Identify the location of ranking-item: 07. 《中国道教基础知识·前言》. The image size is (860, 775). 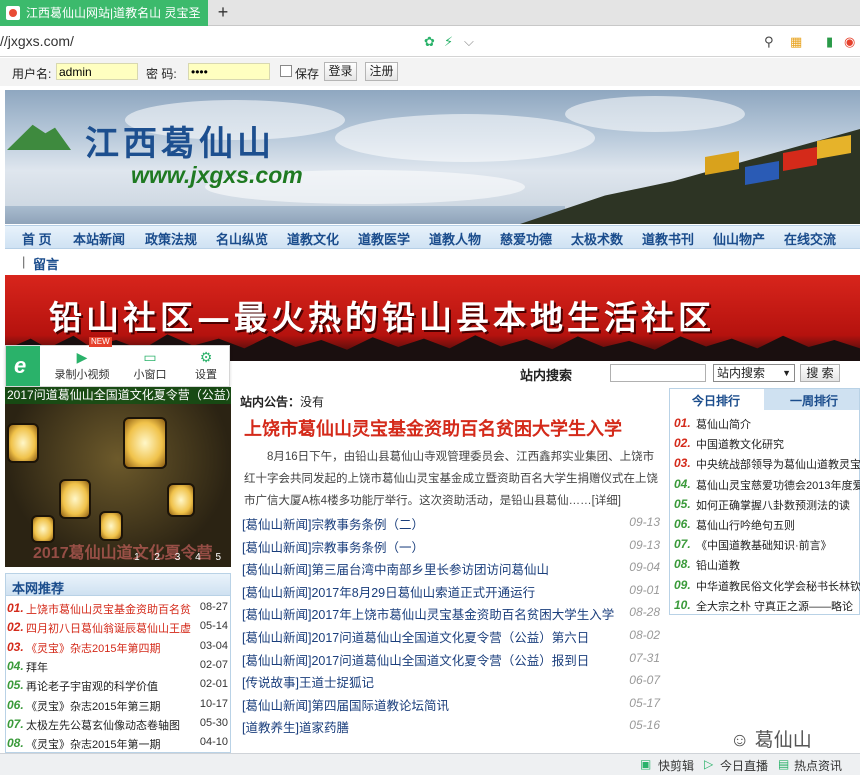
(767, 544).